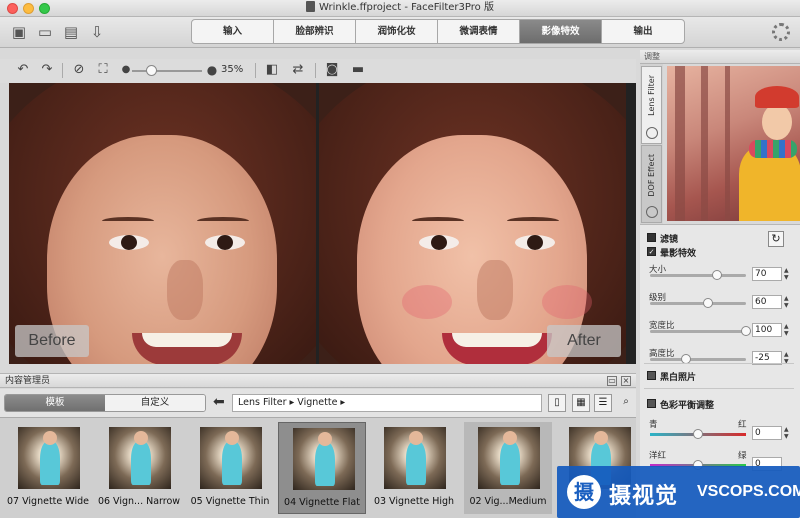 This screenshot has height=518, width=800. Describe the element at coordinates (767, 433) in the screenshot. I see `cyan-red-value: 0` at that location.